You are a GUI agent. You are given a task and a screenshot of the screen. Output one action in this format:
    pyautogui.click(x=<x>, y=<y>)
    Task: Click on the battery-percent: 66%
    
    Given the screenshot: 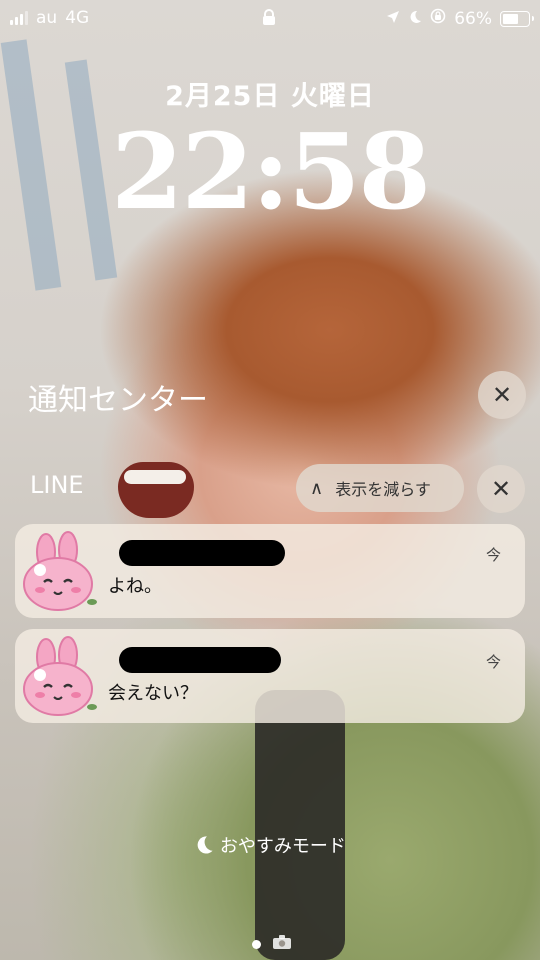 What is the action you would take?
    pyautogui.click(x=473, y=18)
    